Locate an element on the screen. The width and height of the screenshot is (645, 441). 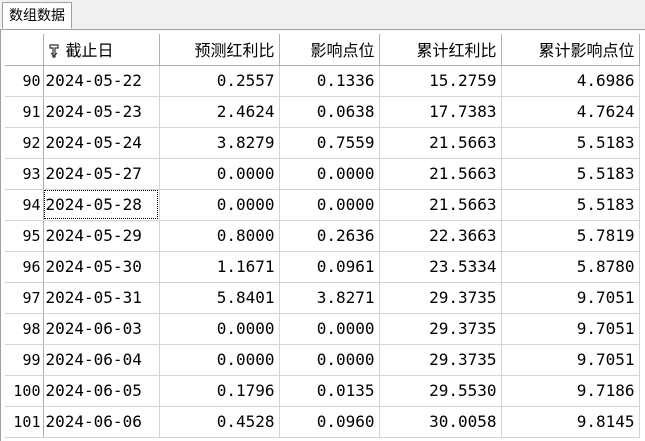
cell-cum-pred: 30.0058 is located at coordinates (440, 422).